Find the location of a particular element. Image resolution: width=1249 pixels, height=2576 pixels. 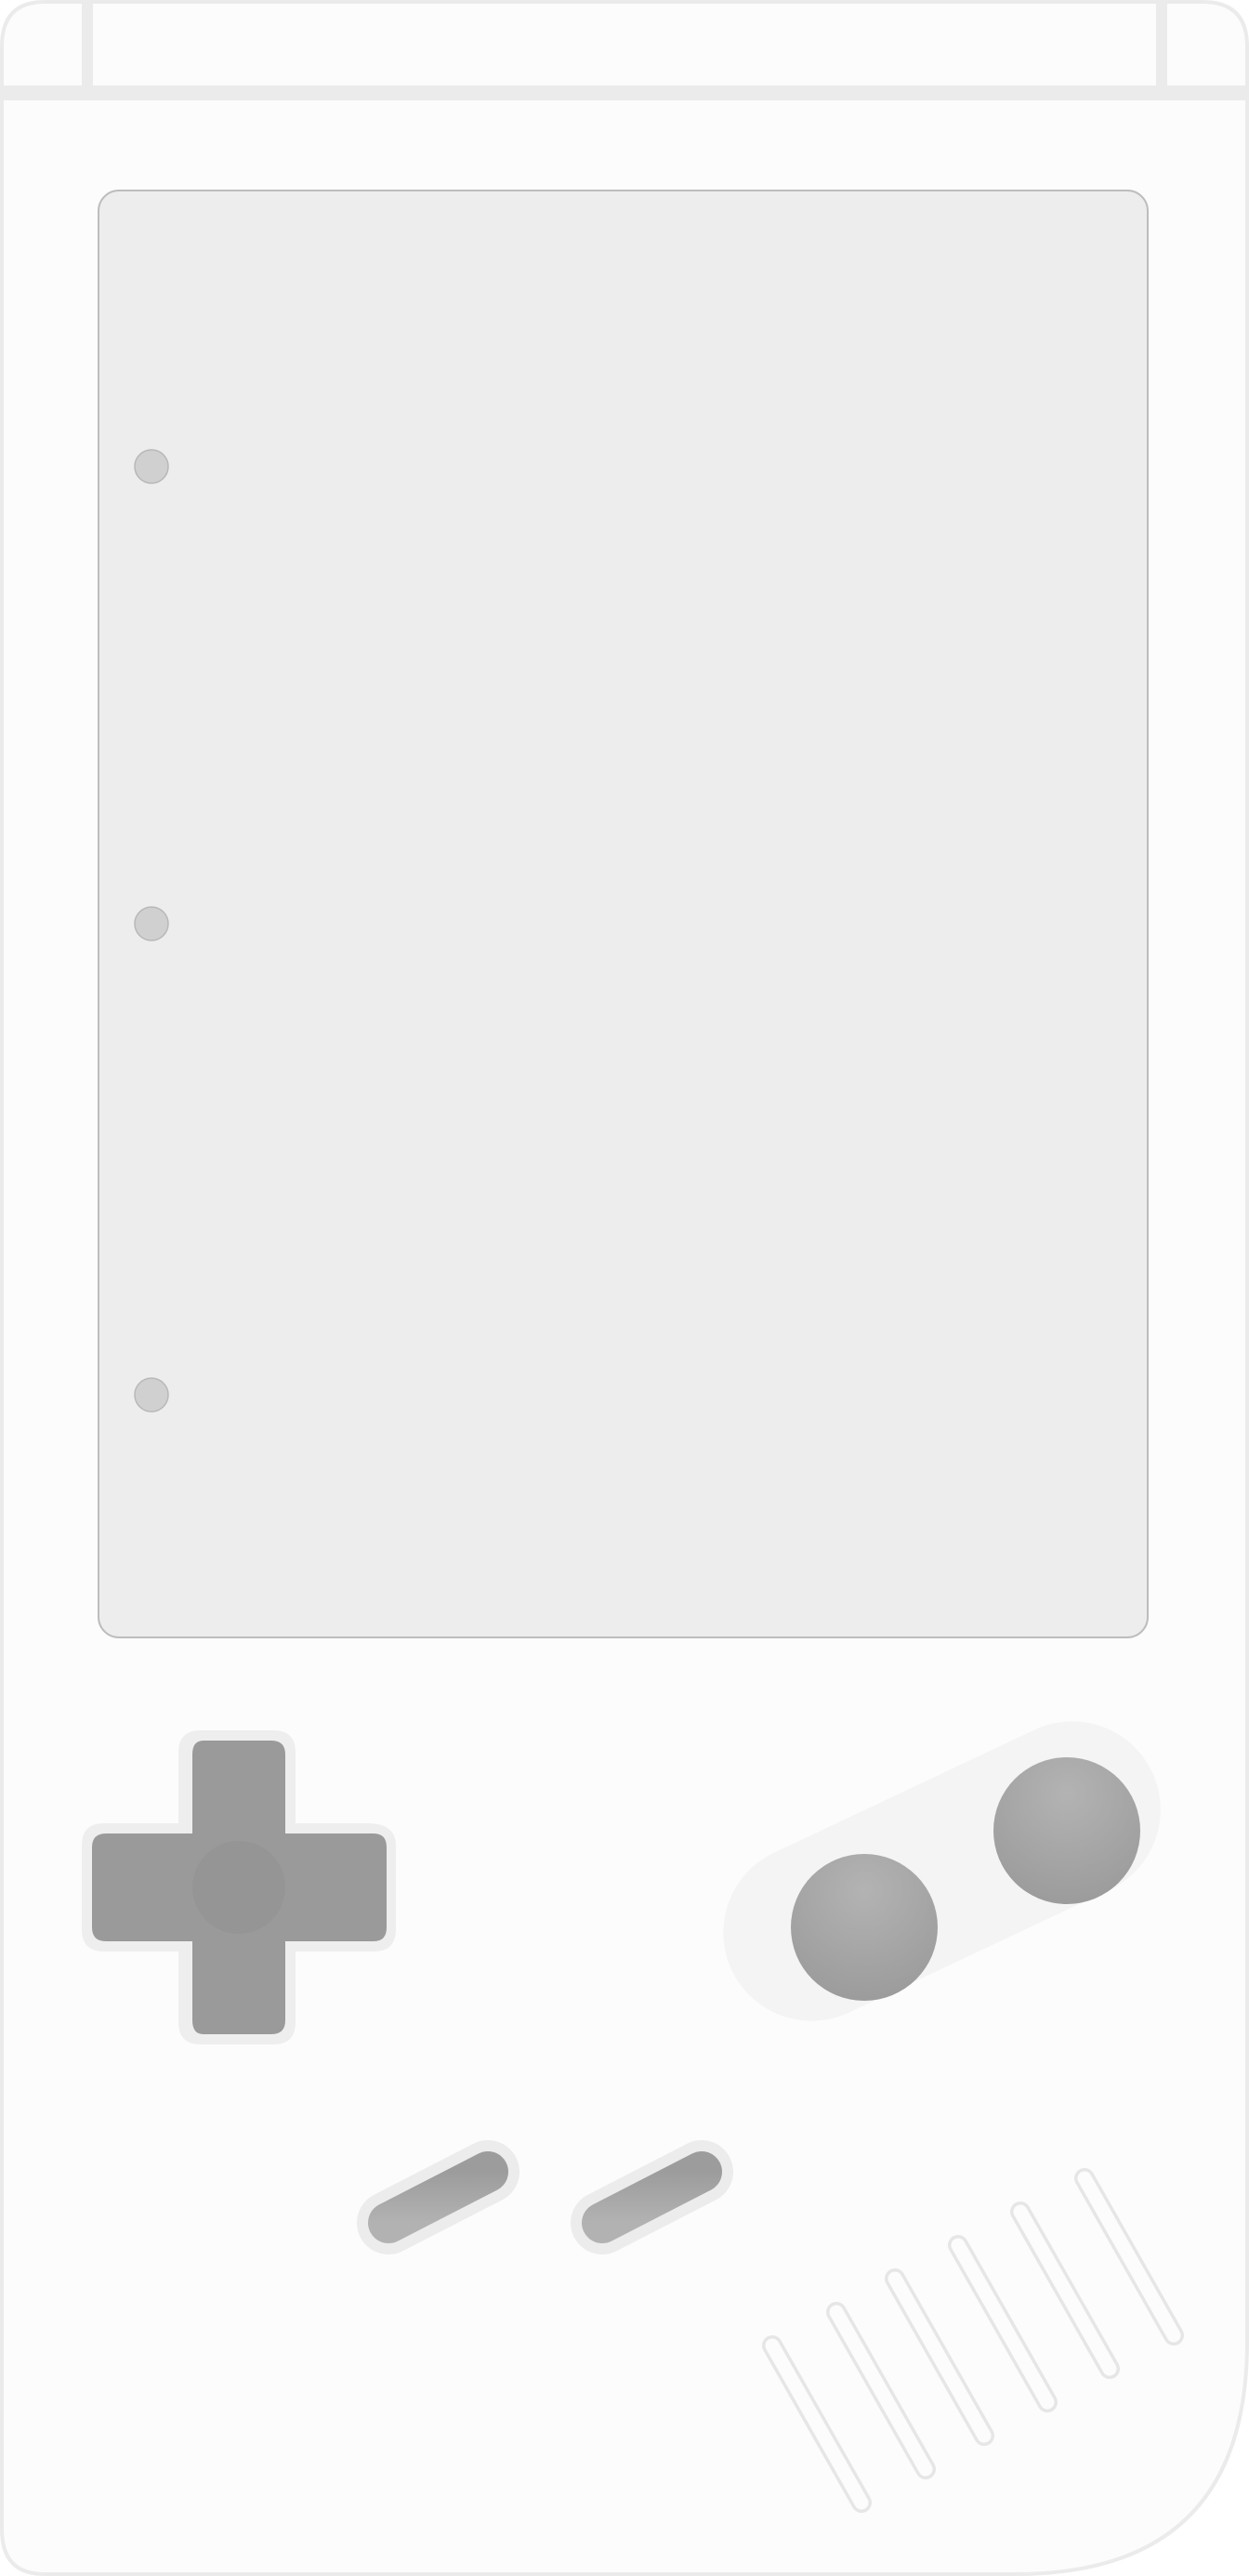

top-bar-right-divider is located at coordinates (1161, 45).